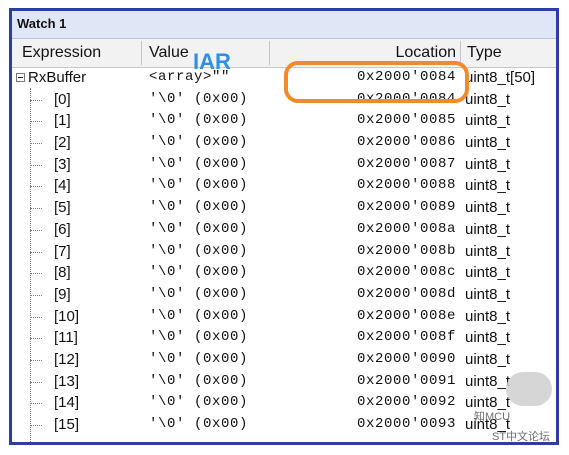 Image resolution: width=569 pixels, height=455 pixels. Describe the element at coordinates (406, 380) in the screenshot. I see `location-cell: 0x2000'0091` at that location.